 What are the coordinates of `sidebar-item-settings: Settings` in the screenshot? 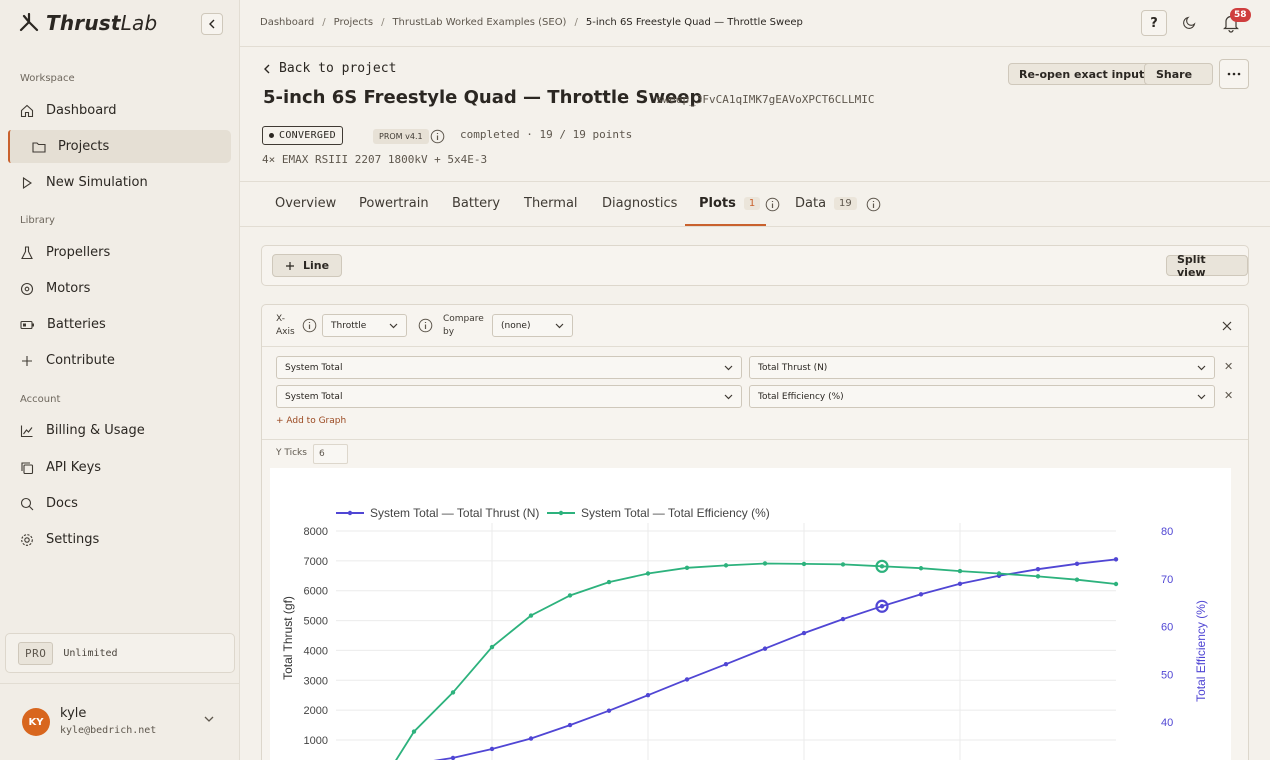 It's located at (119, 539).